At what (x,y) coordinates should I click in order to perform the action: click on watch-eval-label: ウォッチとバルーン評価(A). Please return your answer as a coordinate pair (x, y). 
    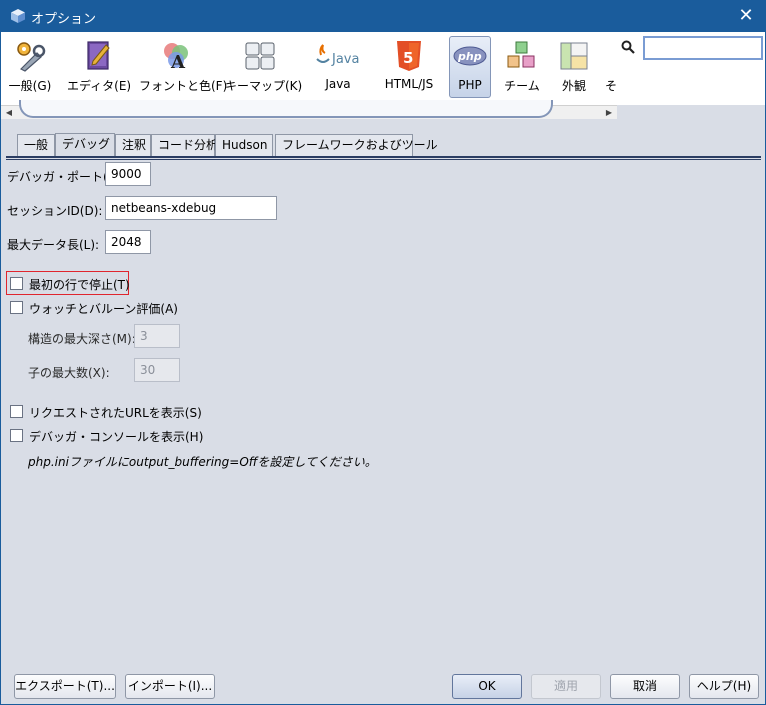
    Looking at the image, I should click on (103, 308).